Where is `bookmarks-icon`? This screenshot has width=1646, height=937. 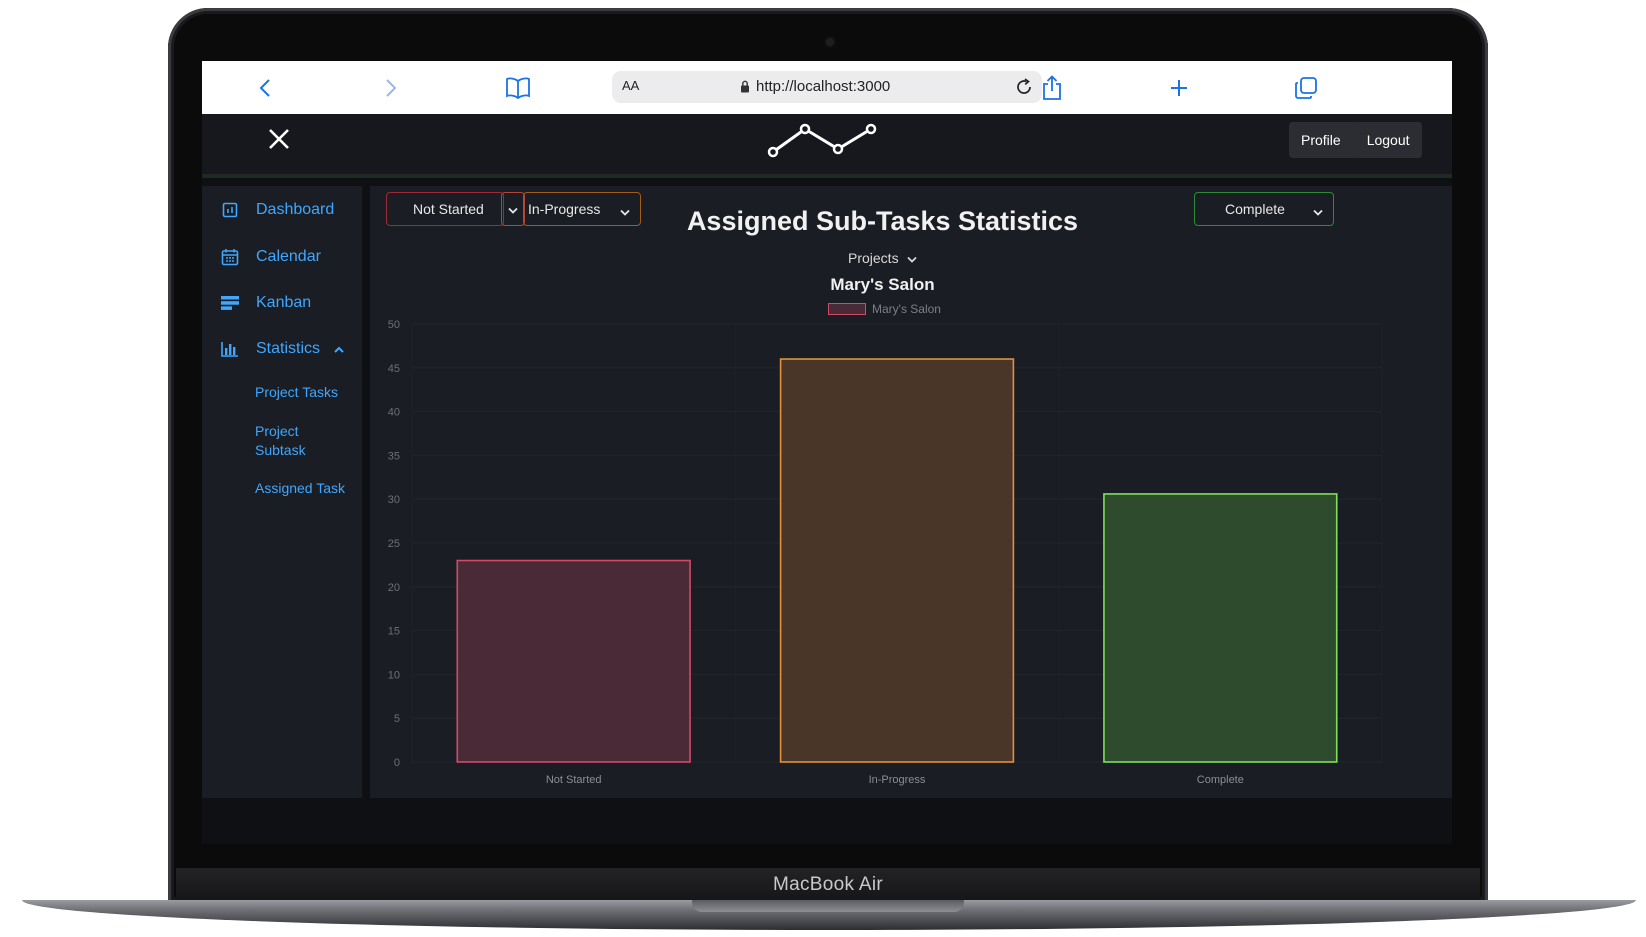 bookmarks-icon is located at coordinates (518, 88).